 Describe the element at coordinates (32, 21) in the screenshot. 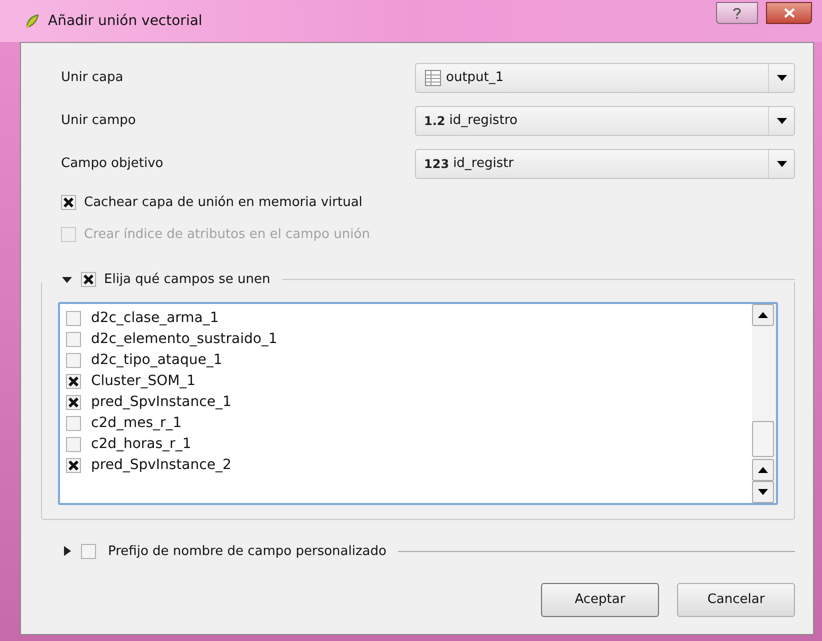

I see `leaf-icon` at that location.